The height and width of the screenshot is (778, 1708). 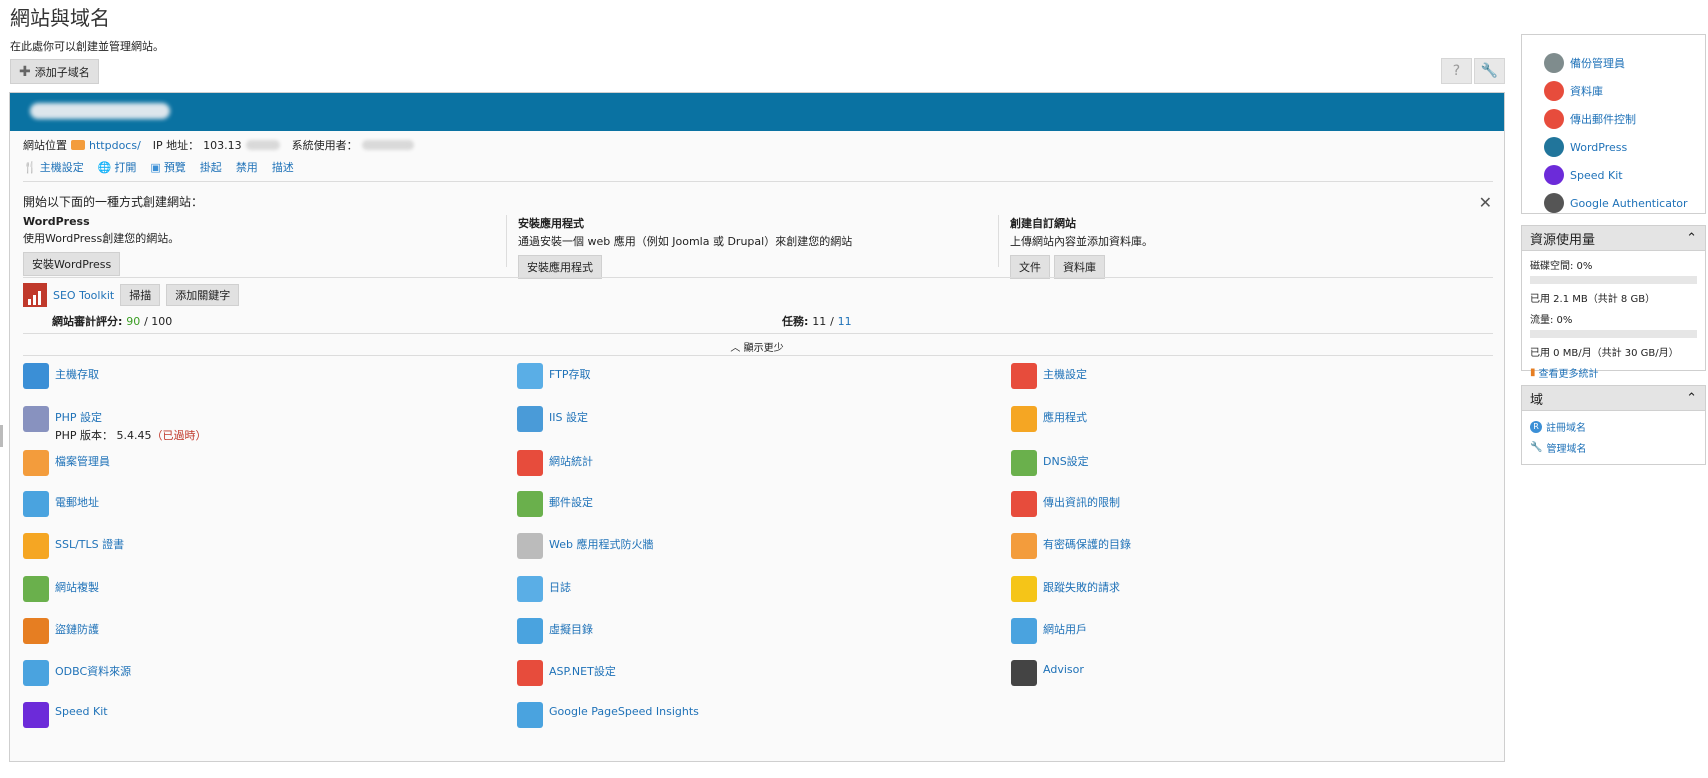 I want to click on tool-dns-flags: DNS設定, so click(x=1050, y=463).